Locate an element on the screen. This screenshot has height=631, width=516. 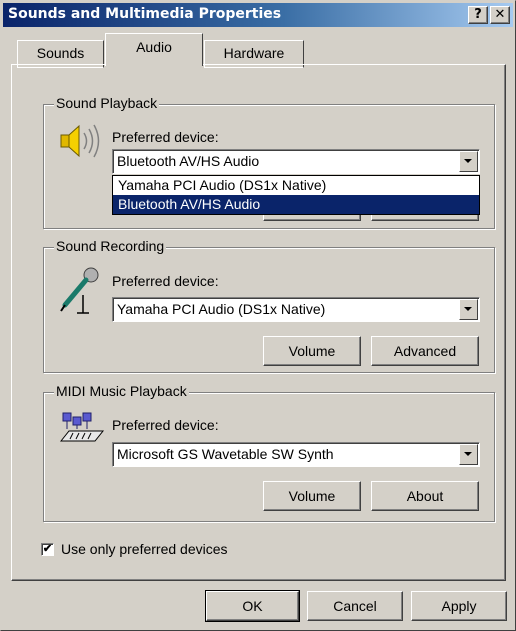
speaker-icon is located at coordinates (82, 142).